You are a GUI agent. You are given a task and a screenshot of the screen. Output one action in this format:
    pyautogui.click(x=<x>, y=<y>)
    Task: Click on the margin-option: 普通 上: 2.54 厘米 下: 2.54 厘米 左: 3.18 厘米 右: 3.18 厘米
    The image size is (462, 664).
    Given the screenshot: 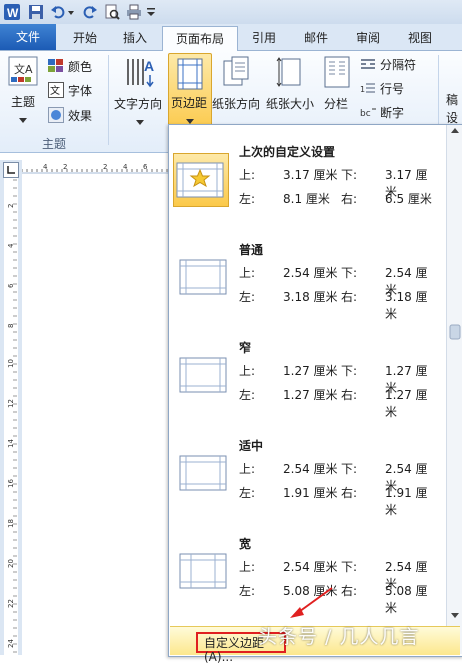 What is the action you would take?
    pyautogui.click(x=307, y=279)
    